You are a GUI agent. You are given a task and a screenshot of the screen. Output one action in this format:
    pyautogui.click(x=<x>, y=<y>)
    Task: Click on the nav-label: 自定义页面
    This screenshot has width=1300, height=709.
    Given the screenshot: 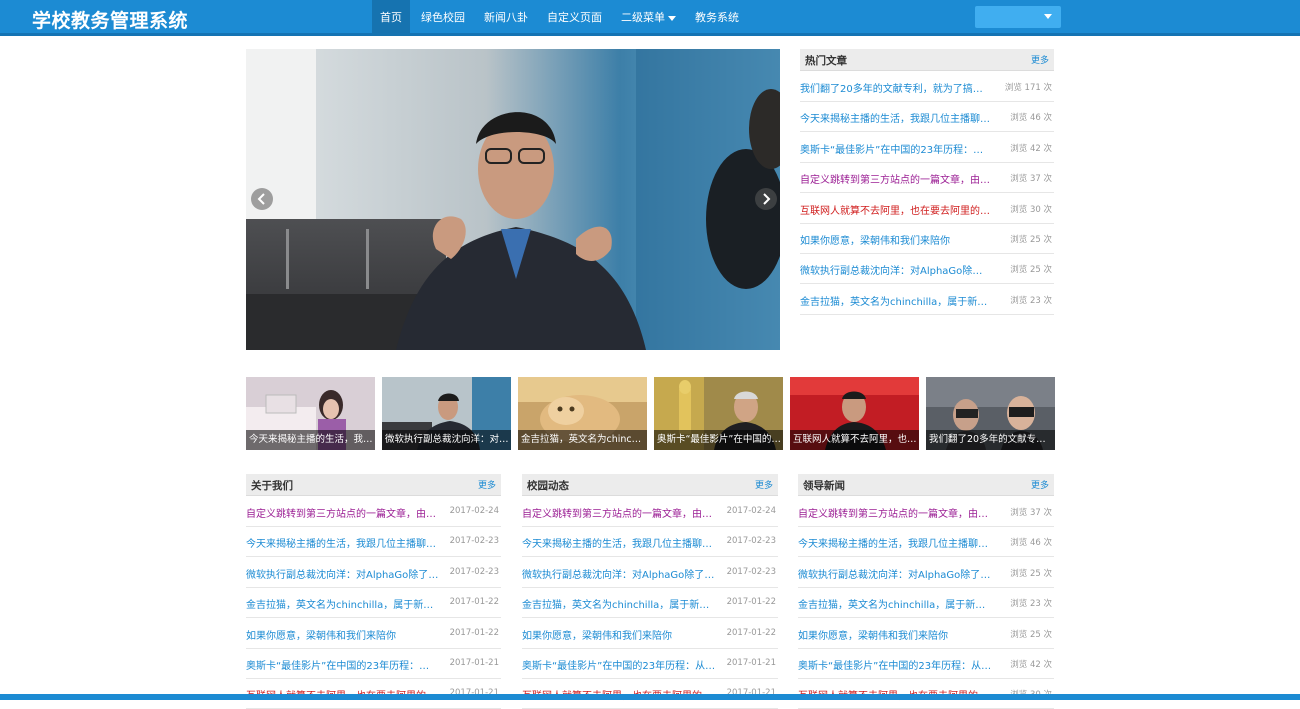 What is the action you would take?
    pyautogui.click(x=574, y=17)
    